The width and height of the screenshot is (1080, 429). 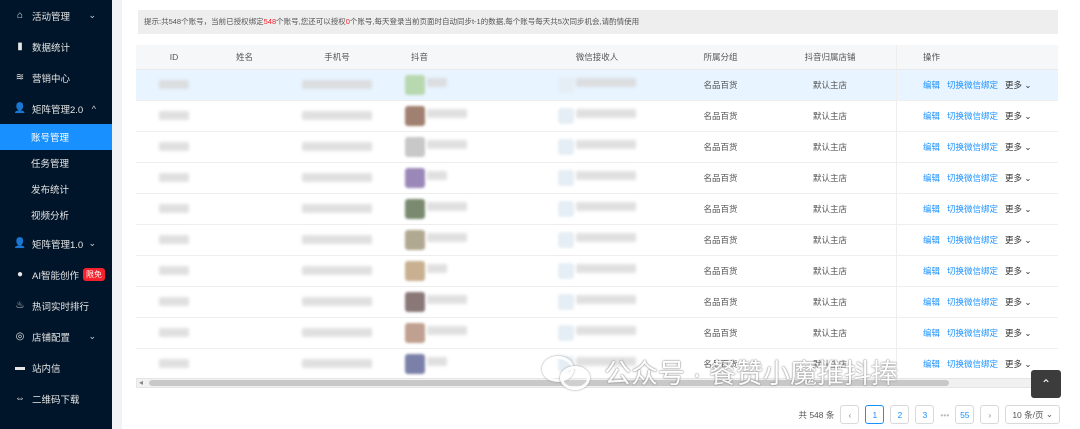 What do you see at coordinates (720, 147) in the screenshot?
I see `cell-group: 名品百货` at bounding box center [720, 147].